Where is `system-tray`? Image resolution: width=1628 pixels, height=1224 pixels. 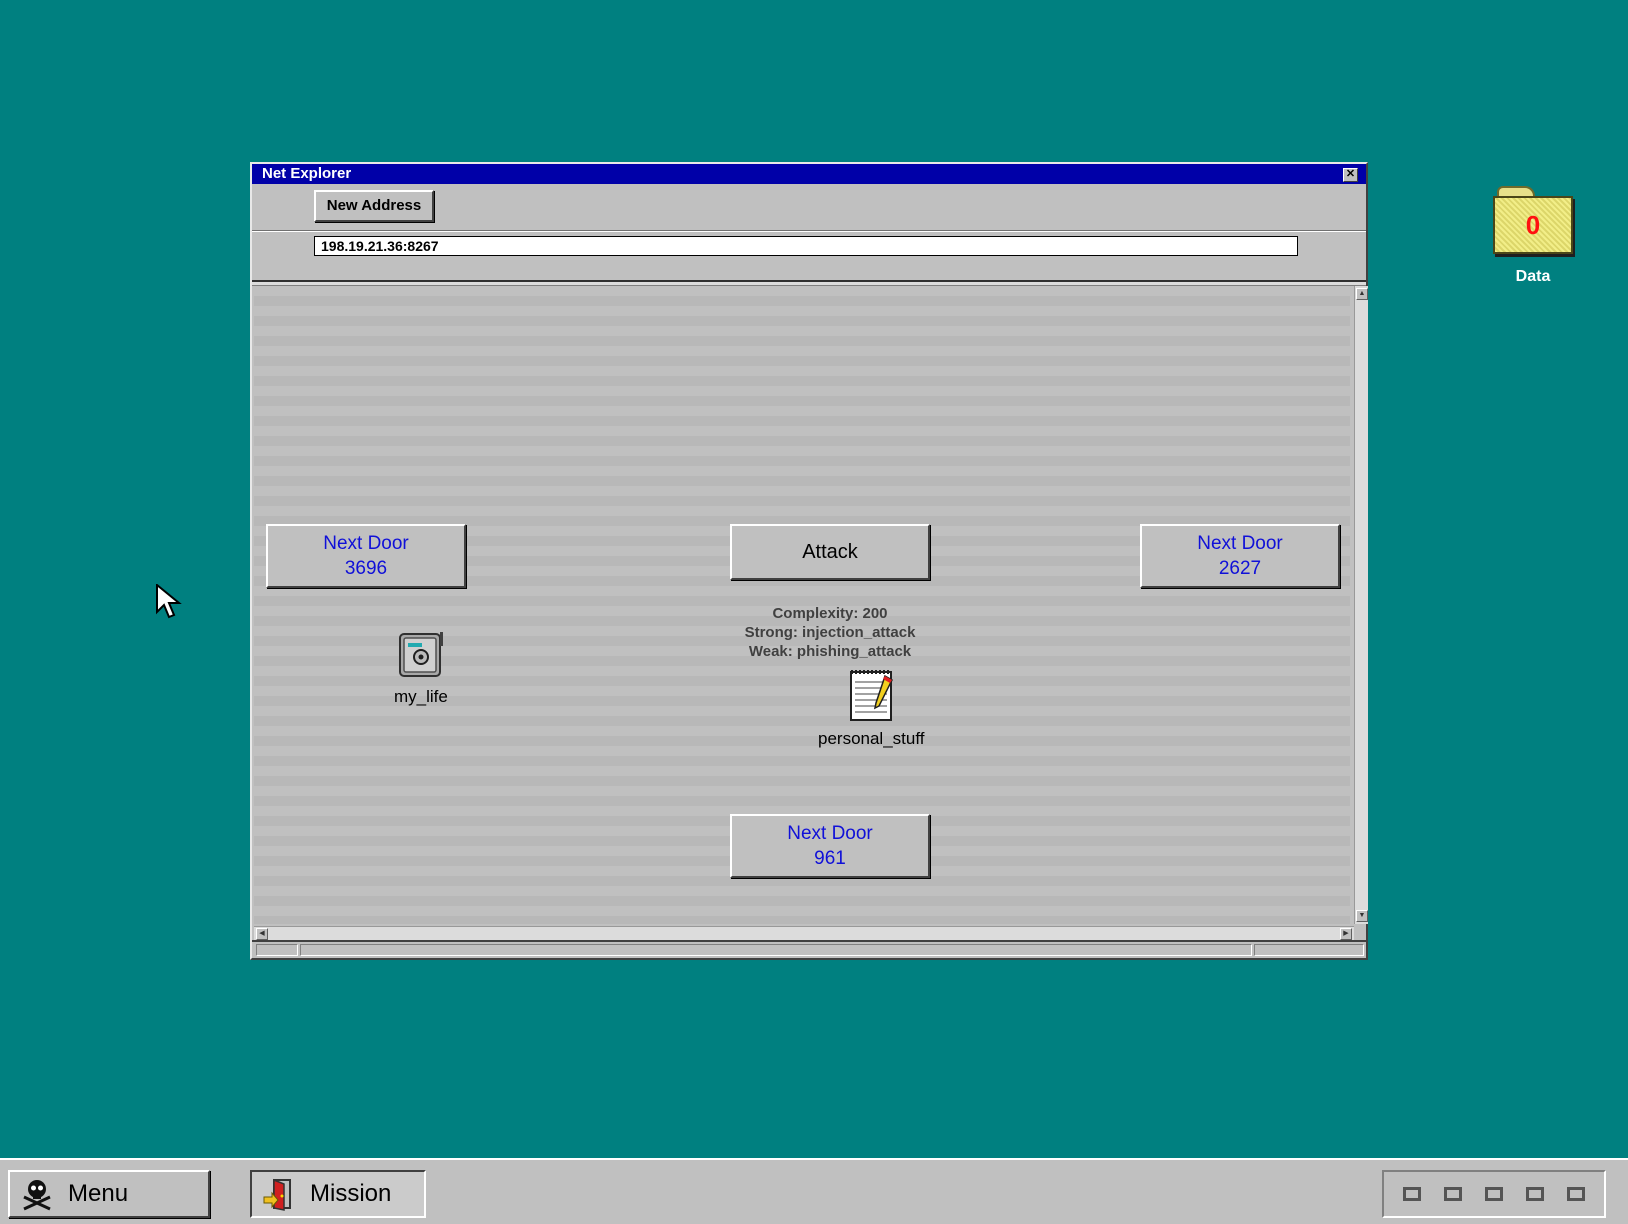 system-tray is located at coordinates (1494, 1194).